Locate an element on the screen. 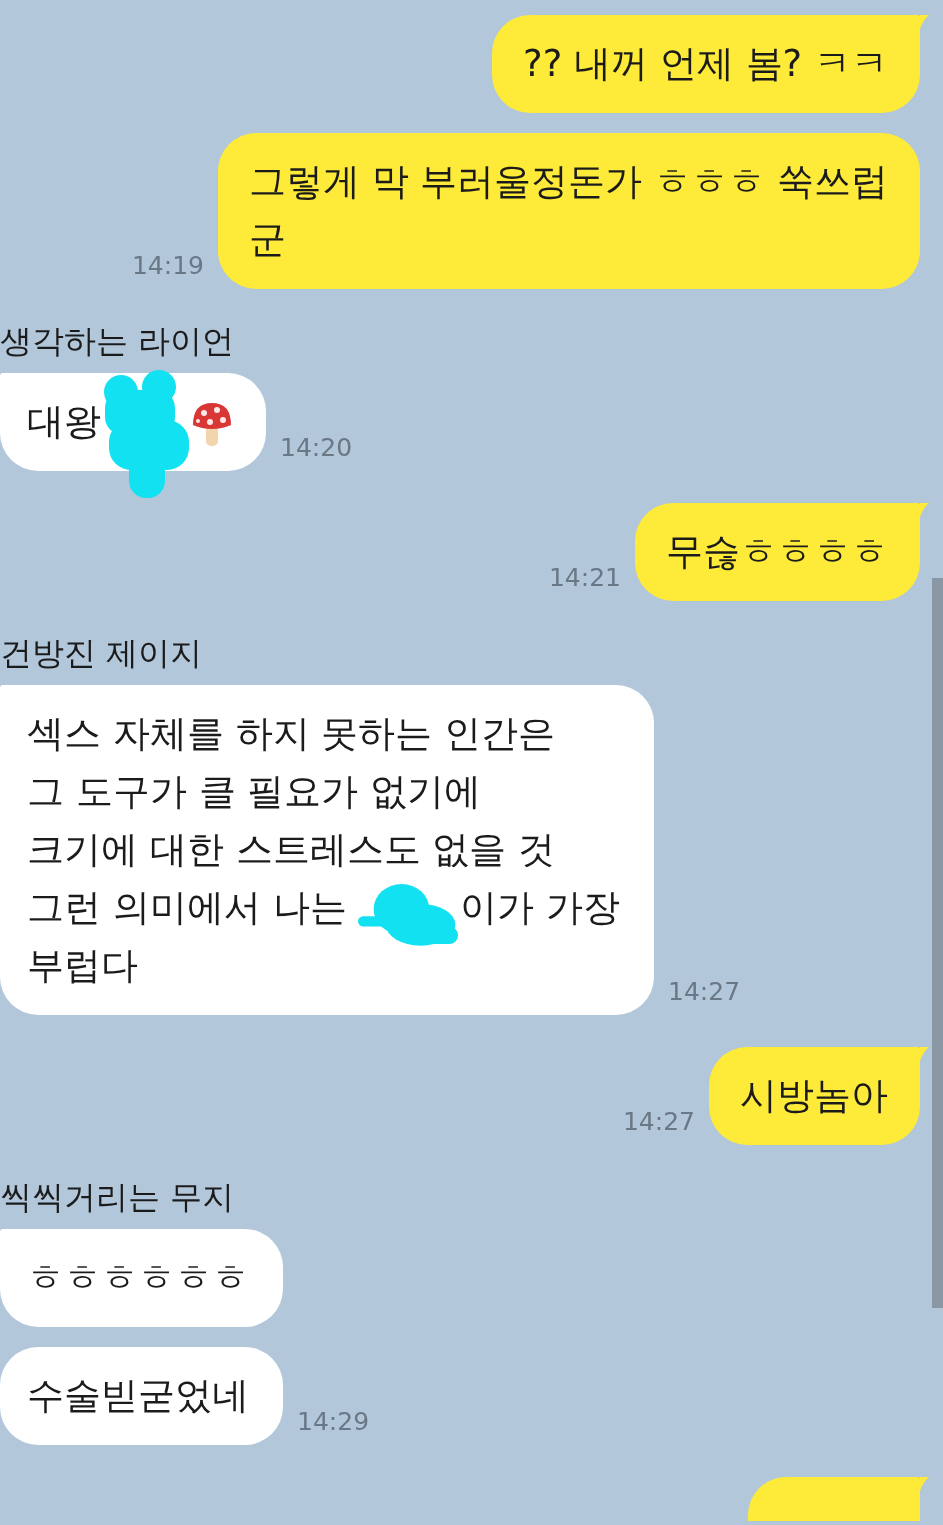 The image size is (943, 1525). mushroom-icon is located at coordinates (212, 423).